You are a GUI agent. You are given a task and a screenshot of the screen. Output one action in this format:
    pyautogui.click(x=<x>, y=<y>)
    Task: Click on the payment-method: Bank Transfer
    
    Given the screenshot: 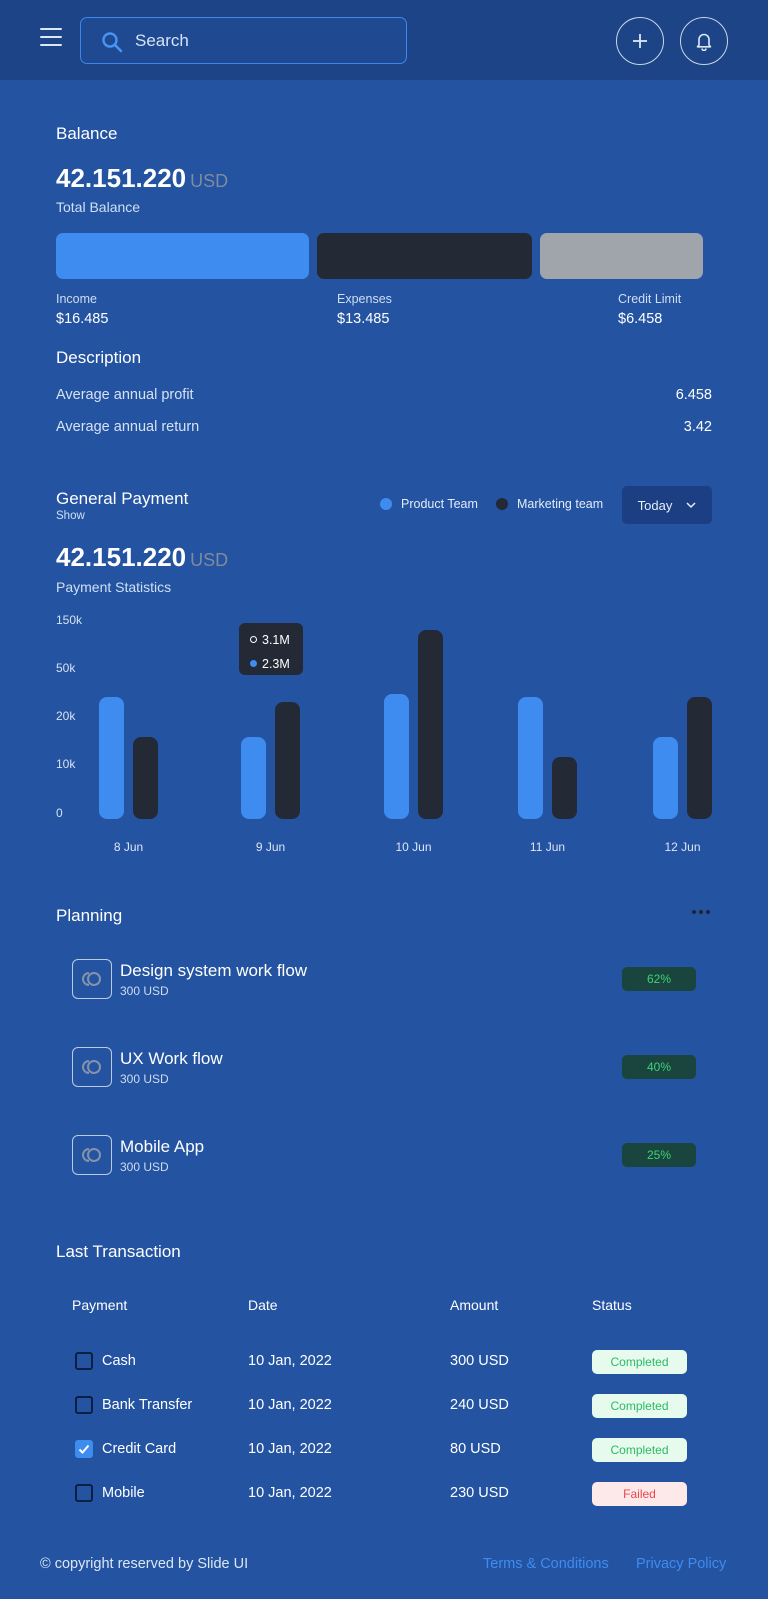 What is the action you would take?
    pyautogui.click(x=147, y=1405)
    